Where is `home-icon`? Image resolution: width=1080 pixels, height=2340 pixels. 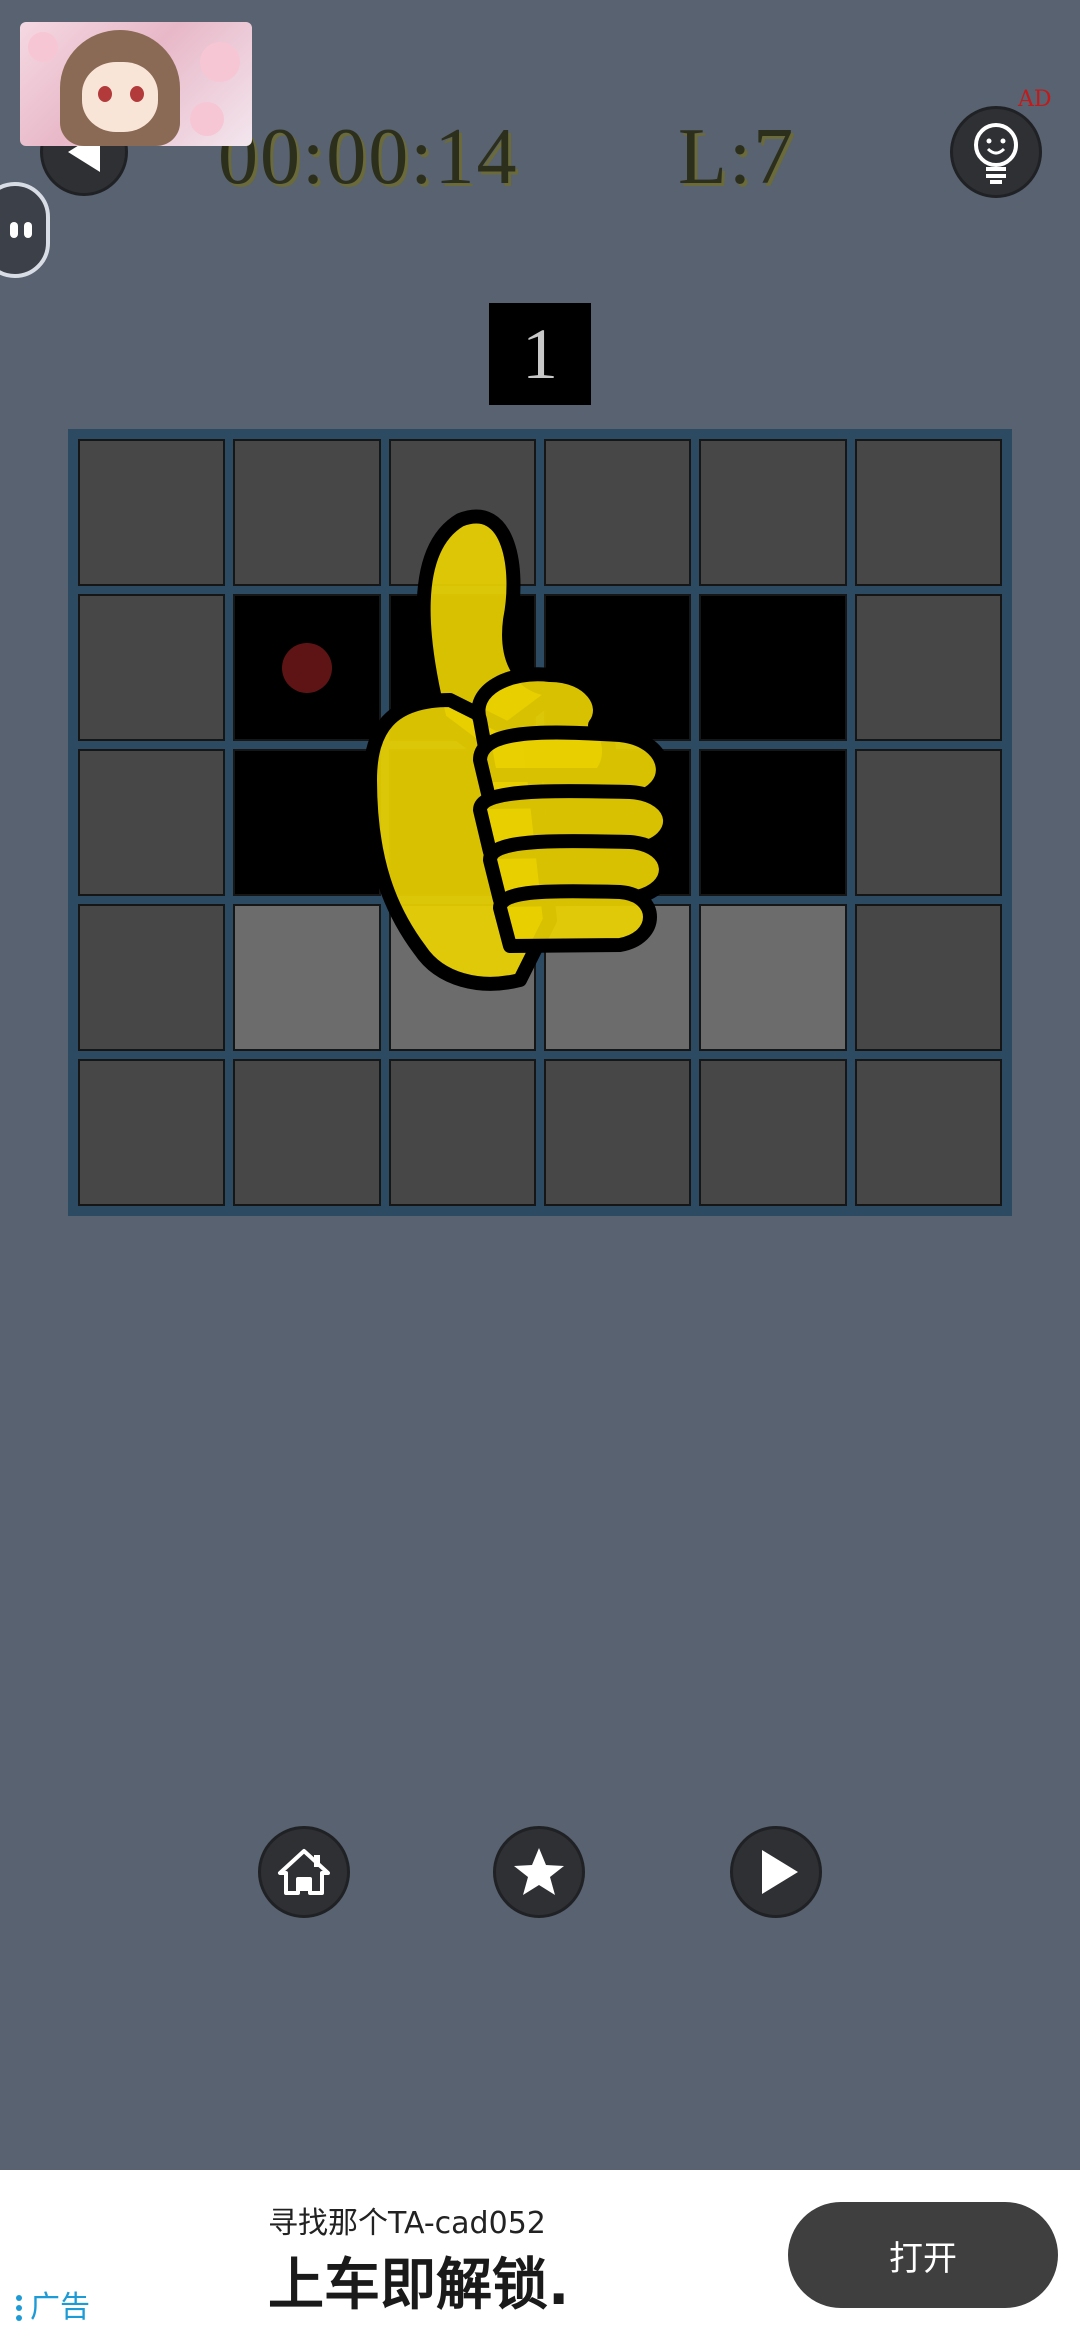 home-icon is located at coordinates (304, 1872).